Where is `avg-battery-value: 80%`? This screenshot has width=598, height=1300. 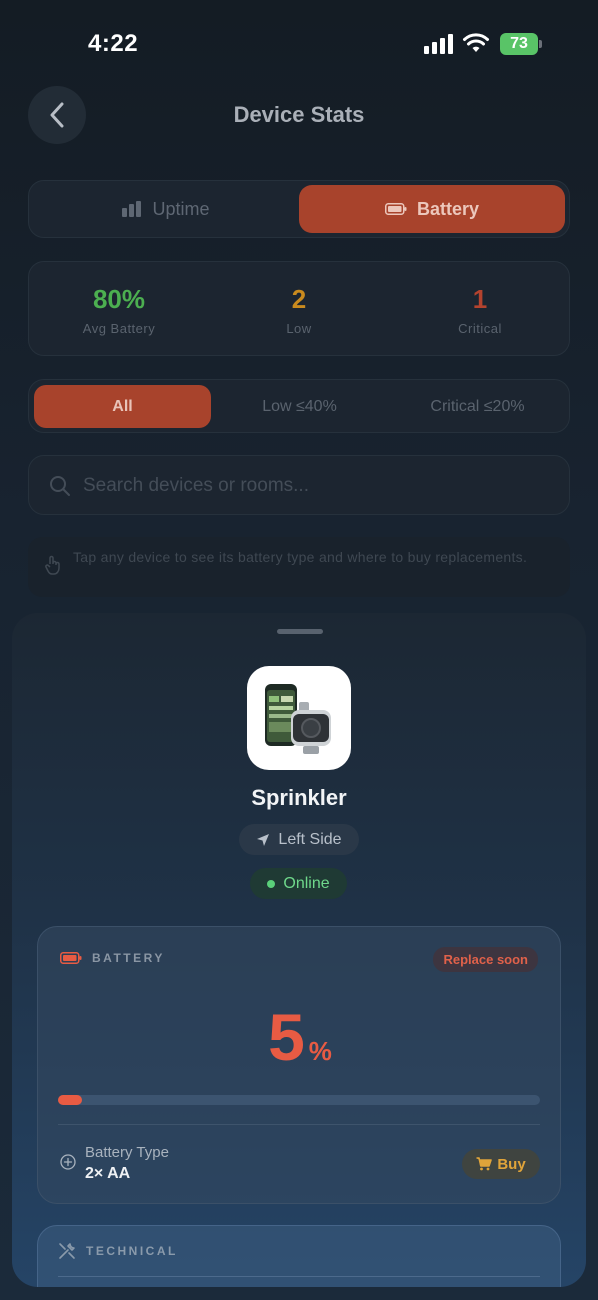
avg-battery-value: 80% is located at coordinates (119, 299).